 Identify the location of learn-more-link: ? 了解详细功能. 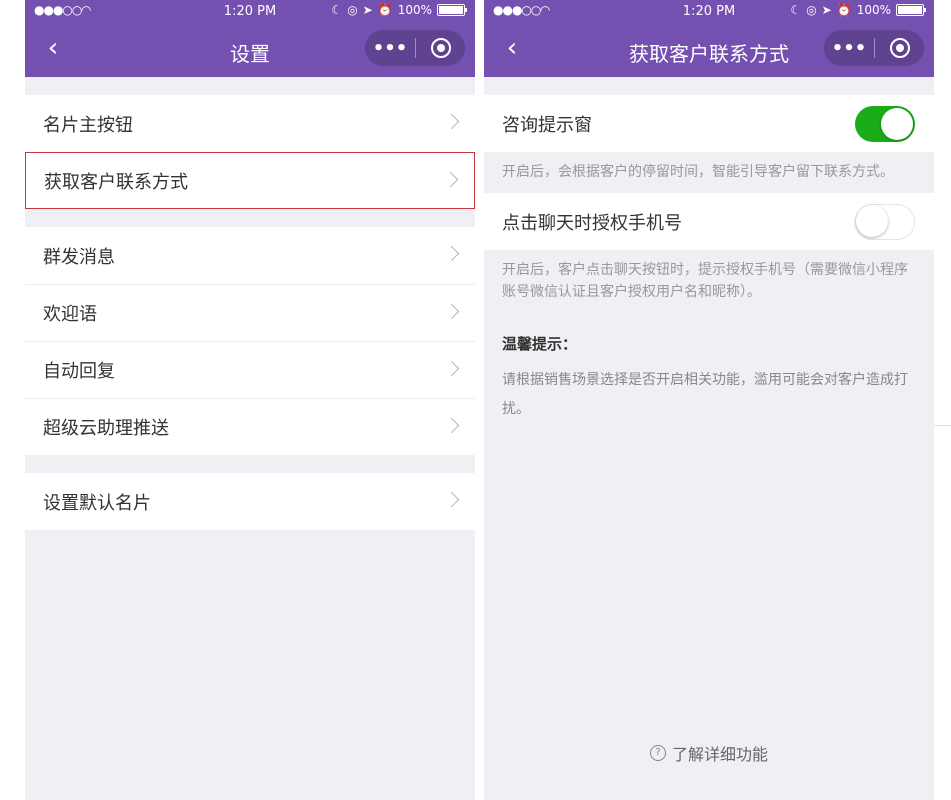
(709, 753).